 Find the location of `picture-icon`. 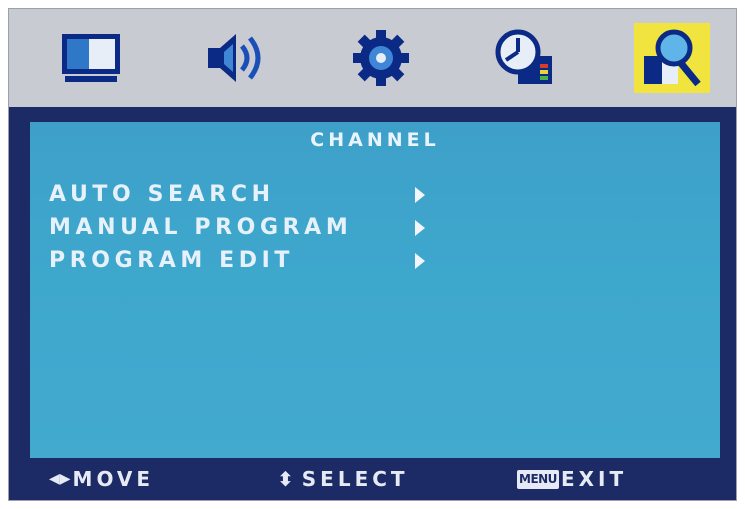

picture-icon is located at coordinates (91, 58).